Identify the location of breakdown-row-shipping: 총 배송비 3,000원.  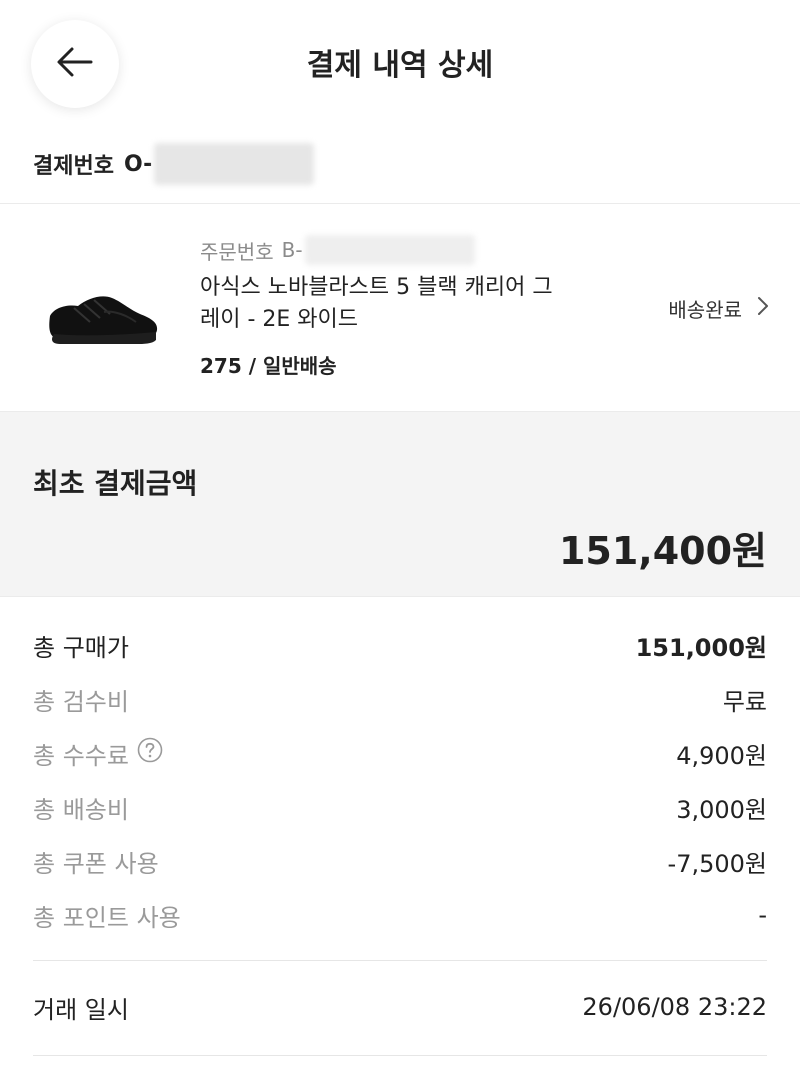
(400, 807).